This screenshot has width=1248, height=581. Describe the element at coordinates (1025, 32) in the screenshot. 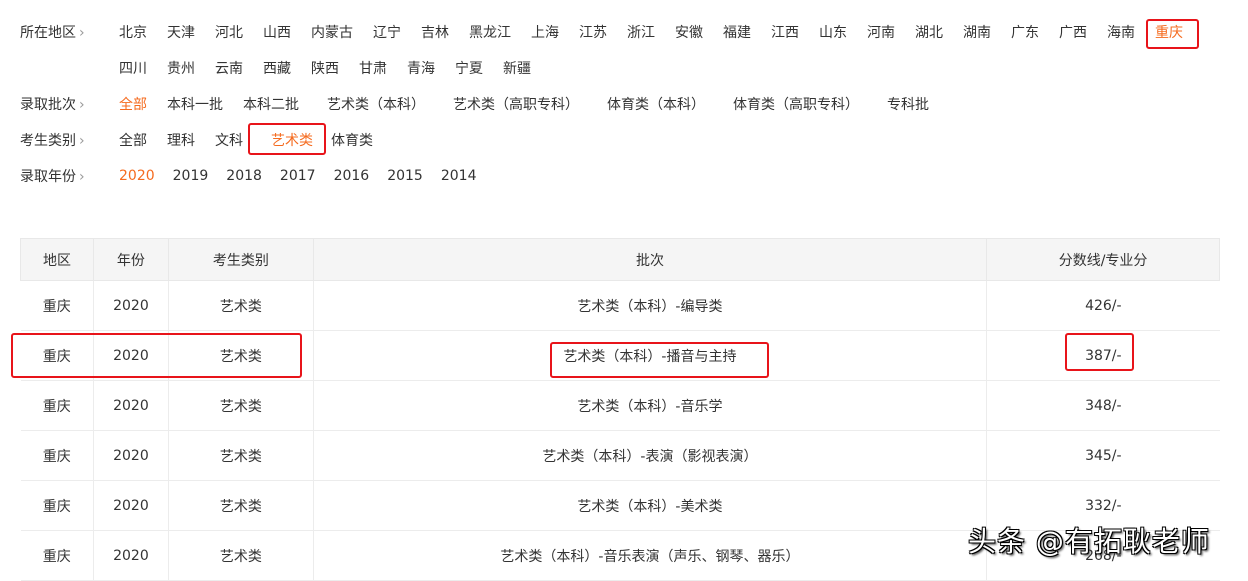

I see `filter-option: 广东` at that location.